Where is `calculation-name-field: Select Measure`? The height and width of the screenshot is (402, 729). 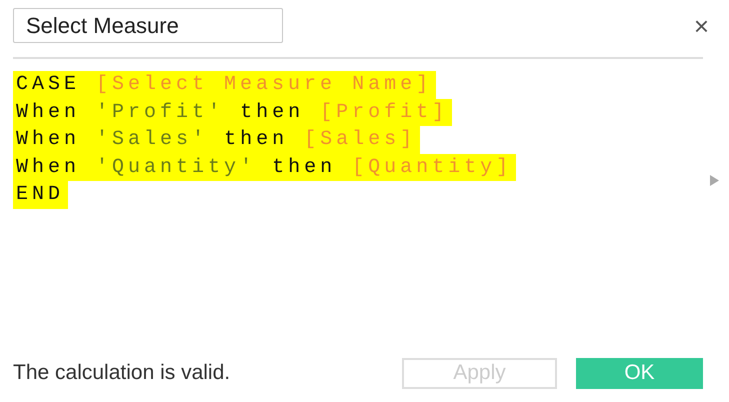 calculation-name-field: Select Measure is located at coordinates (148, 25).